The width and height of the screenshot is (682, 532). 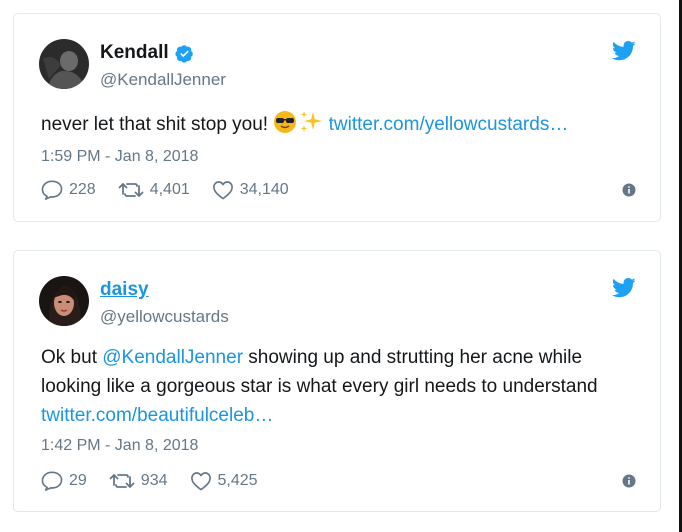 What do you see at coordinates (72, 357) in the screenshot?
I see `tweet-text-start: Ok but` at bounding box center [72, 357].